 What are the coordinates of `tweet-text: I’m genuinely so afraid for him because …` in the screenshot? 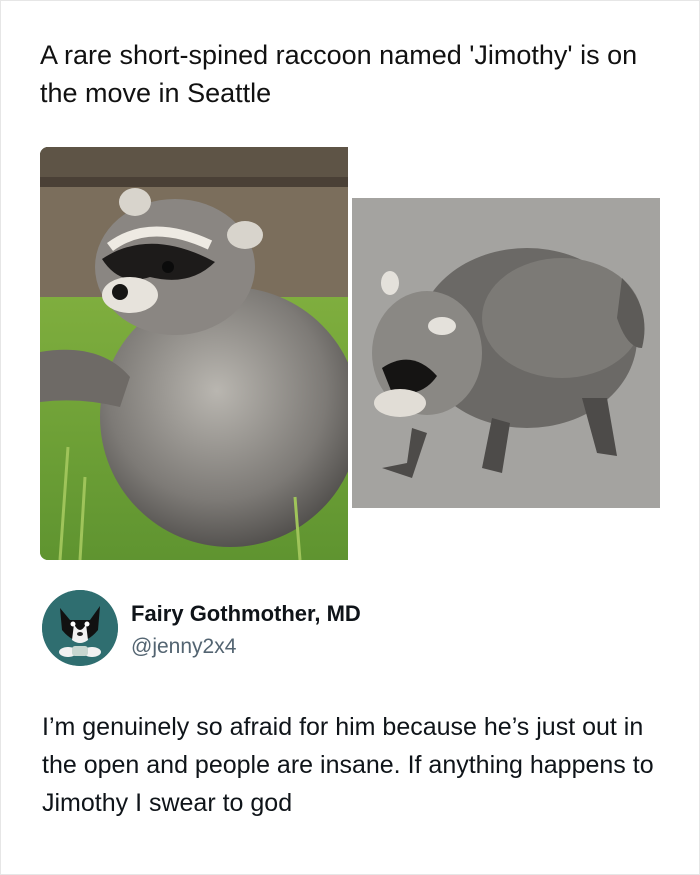 It's located at (348, 765).